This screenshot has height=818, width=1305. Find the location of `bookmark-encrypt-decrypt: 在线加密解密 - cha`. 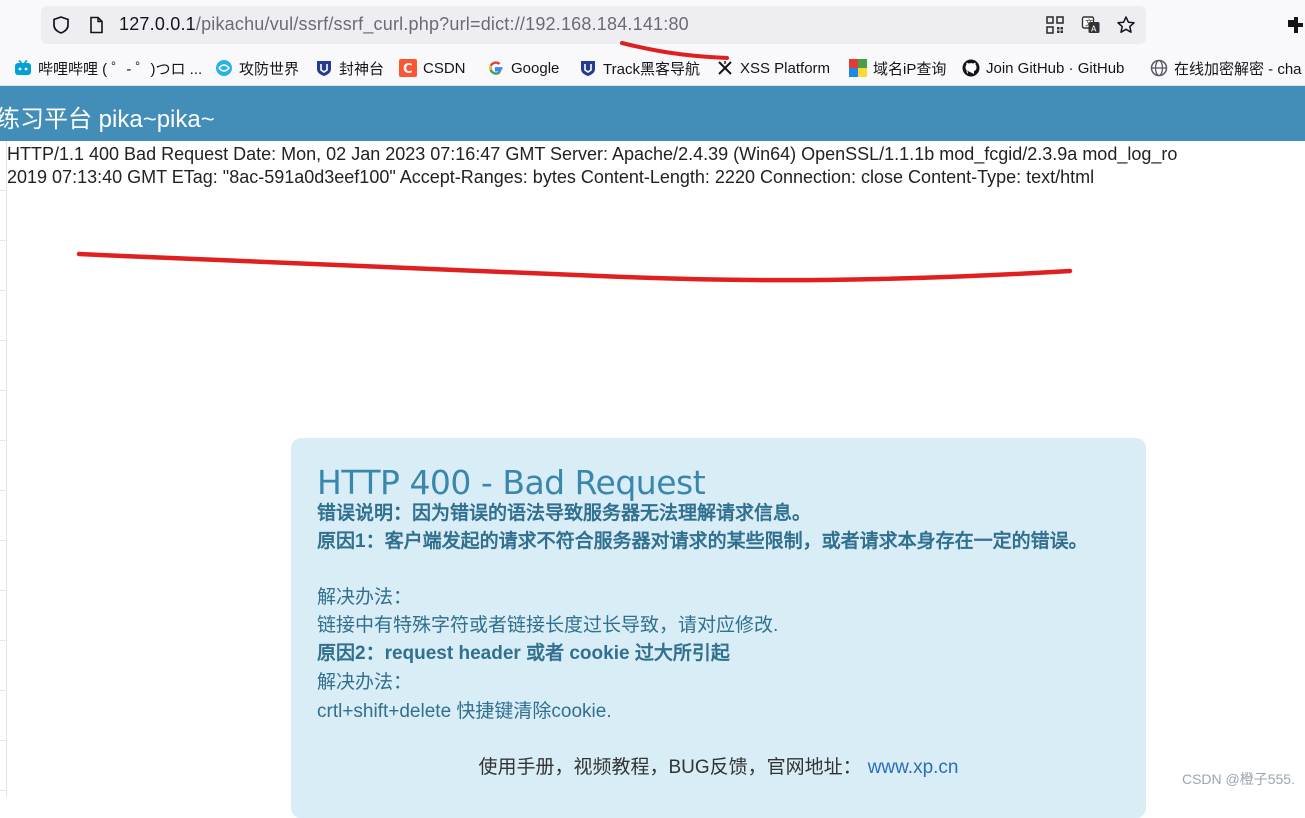

bookmark-encrypt-decrypt: 在线加密解密 - cha is located at coordinates (1226, 68).